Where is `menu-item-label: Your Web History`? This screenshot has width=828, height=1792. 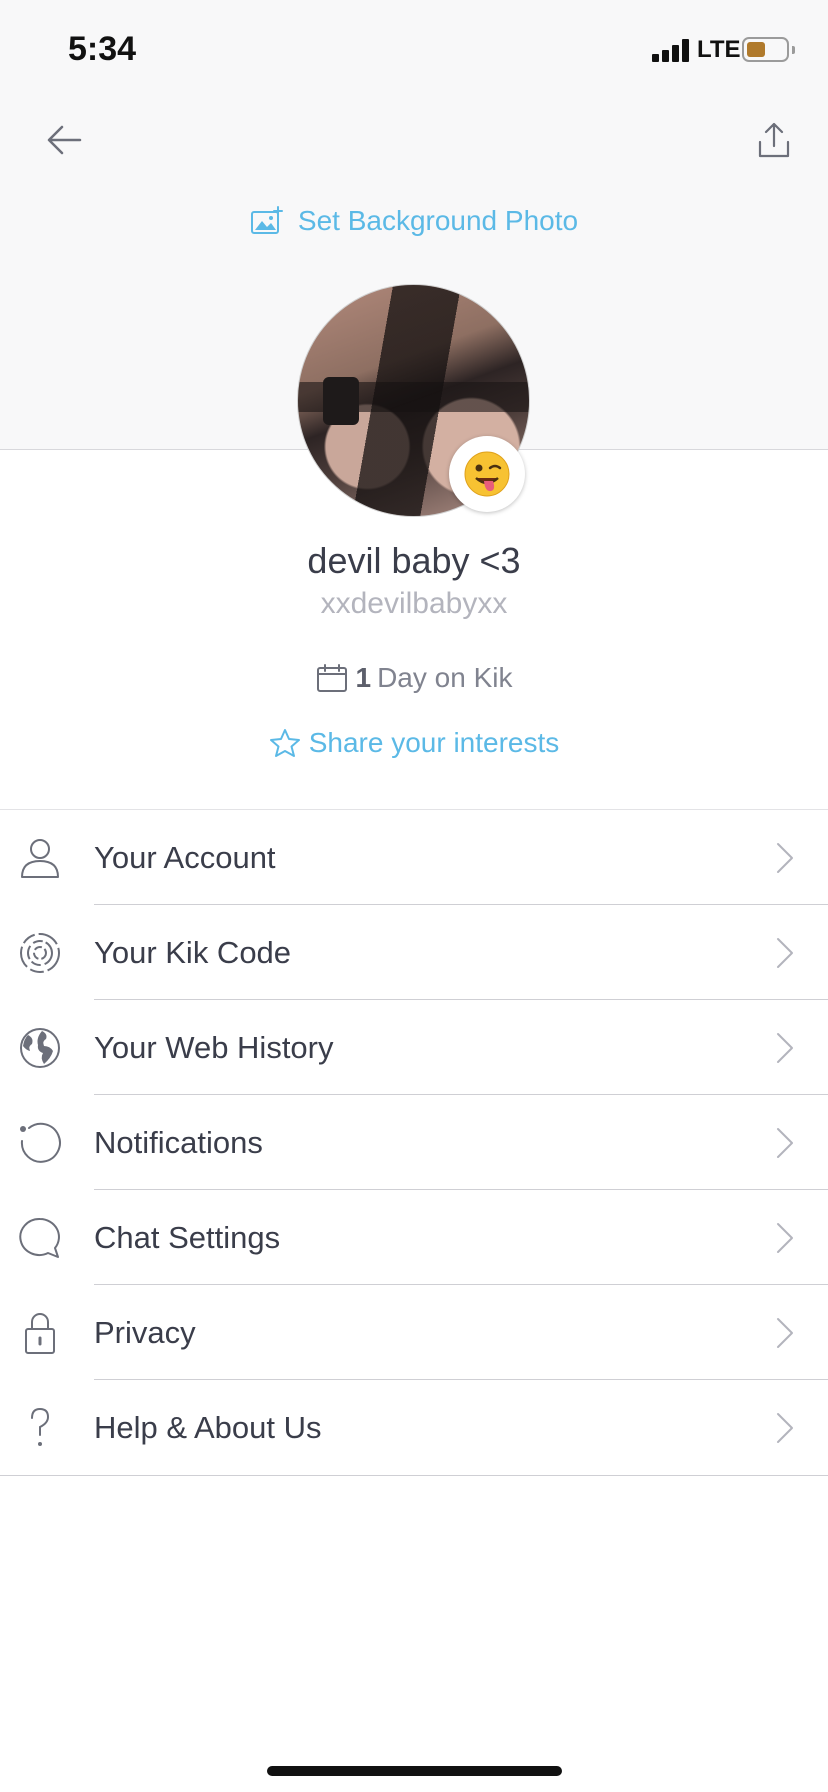
menu-item-label: Your Web History is located at coordinates (214, 1047).